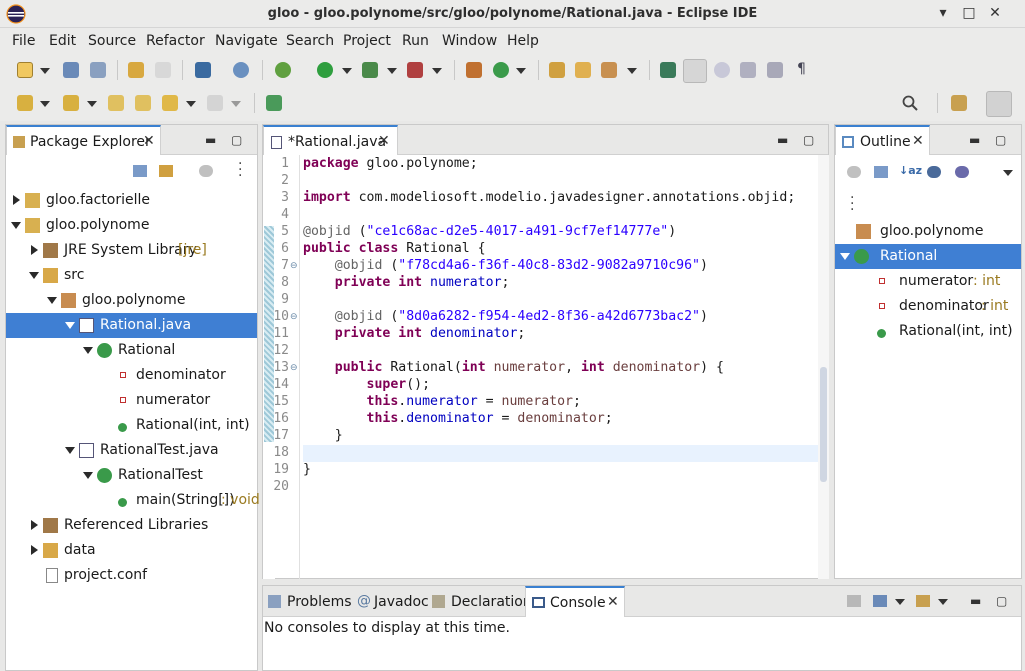 The height and width of the screenshot is (671, 1025). What do you see at coordinates (367, 41) in the screenshot?
I see `menu-project: Project` at bounding box center [367, 41].